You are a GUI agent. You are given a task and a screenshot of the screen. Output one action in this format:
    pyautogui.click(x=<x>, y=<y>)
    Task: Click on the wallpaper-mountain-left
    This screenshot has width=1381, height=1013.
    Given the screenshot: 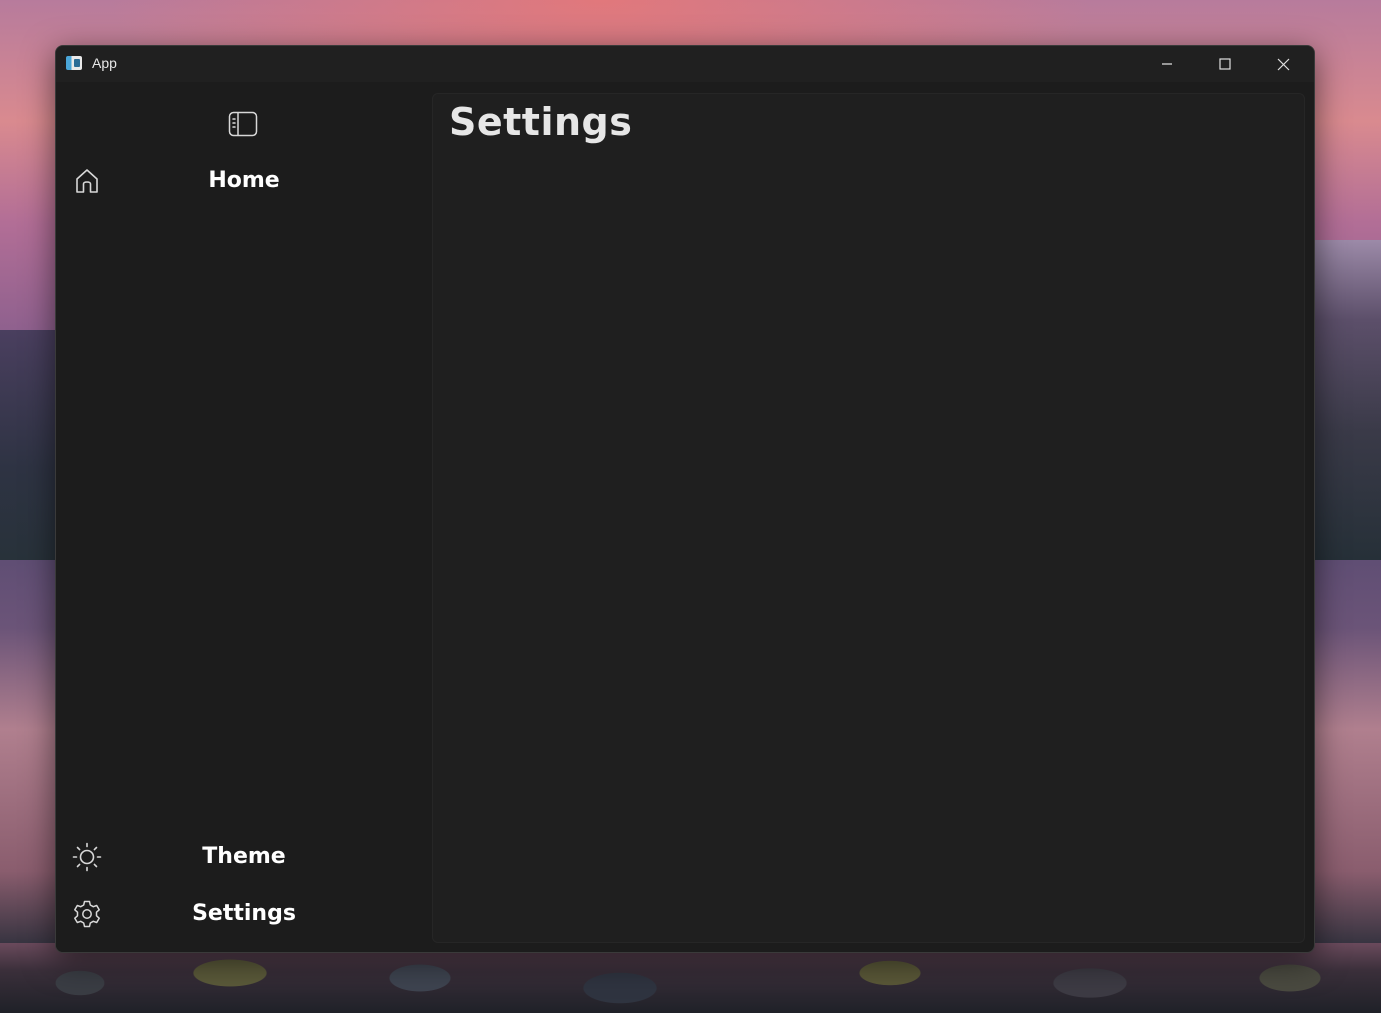 What is the action you would take?
    pyautogui.click(x=30, y=445)
    